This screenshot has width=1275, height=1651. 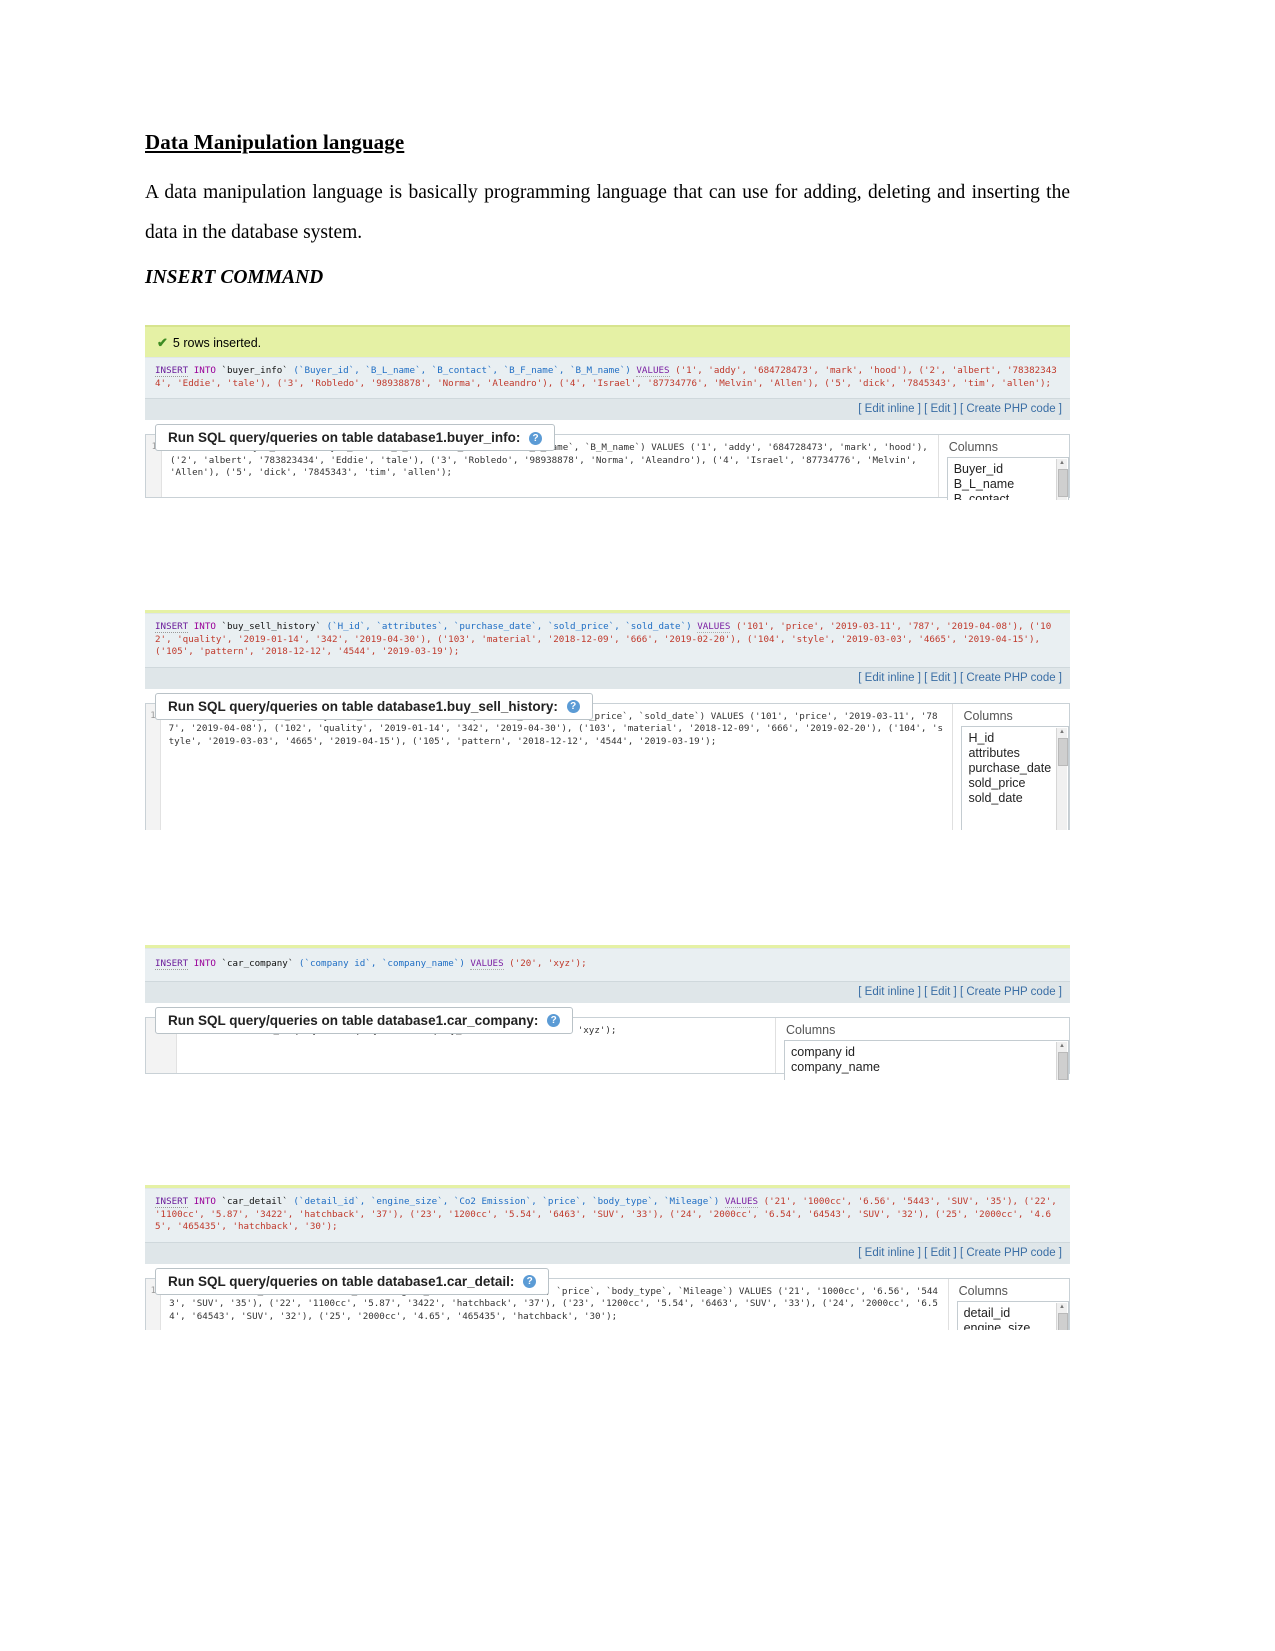 I want to click on sql-column-list: (`company id`, `company_name`), so click(x=381, y=963).